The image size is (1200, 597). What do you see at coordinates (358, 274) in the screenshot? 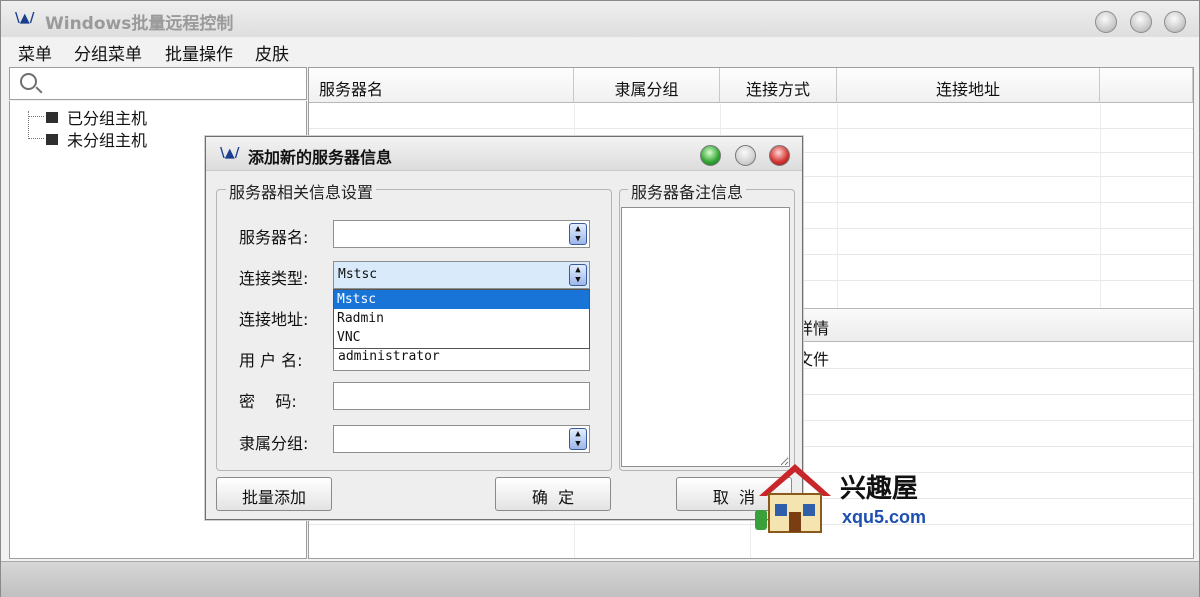
I see `conn-type-value: Mstsc` at bounding box center [358, 274].